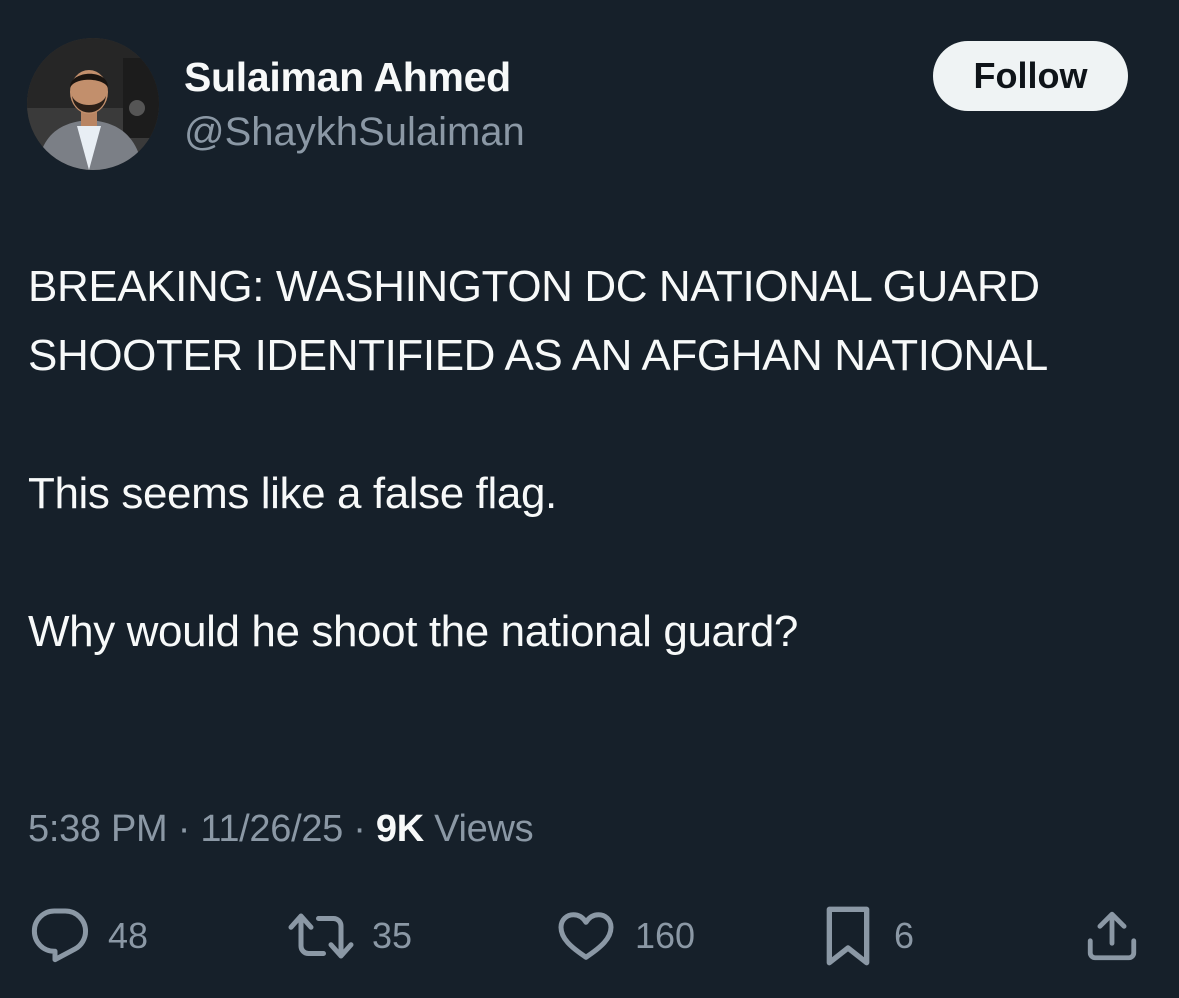  I want to click on bookmark-icon, so click(848, 936).